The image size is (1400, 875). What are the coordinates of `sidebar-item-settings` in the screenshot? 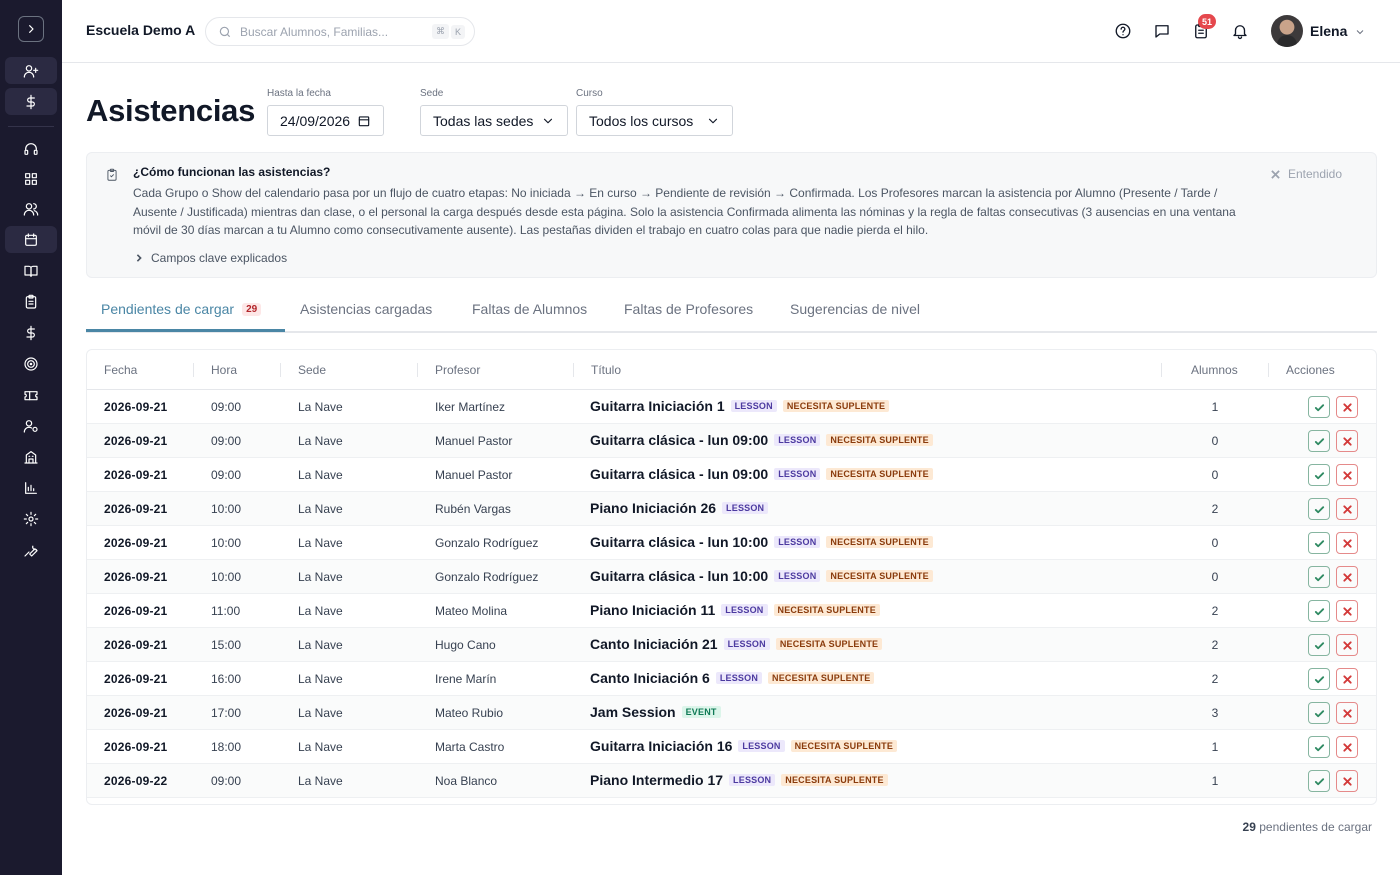 It's located at (31, 518).